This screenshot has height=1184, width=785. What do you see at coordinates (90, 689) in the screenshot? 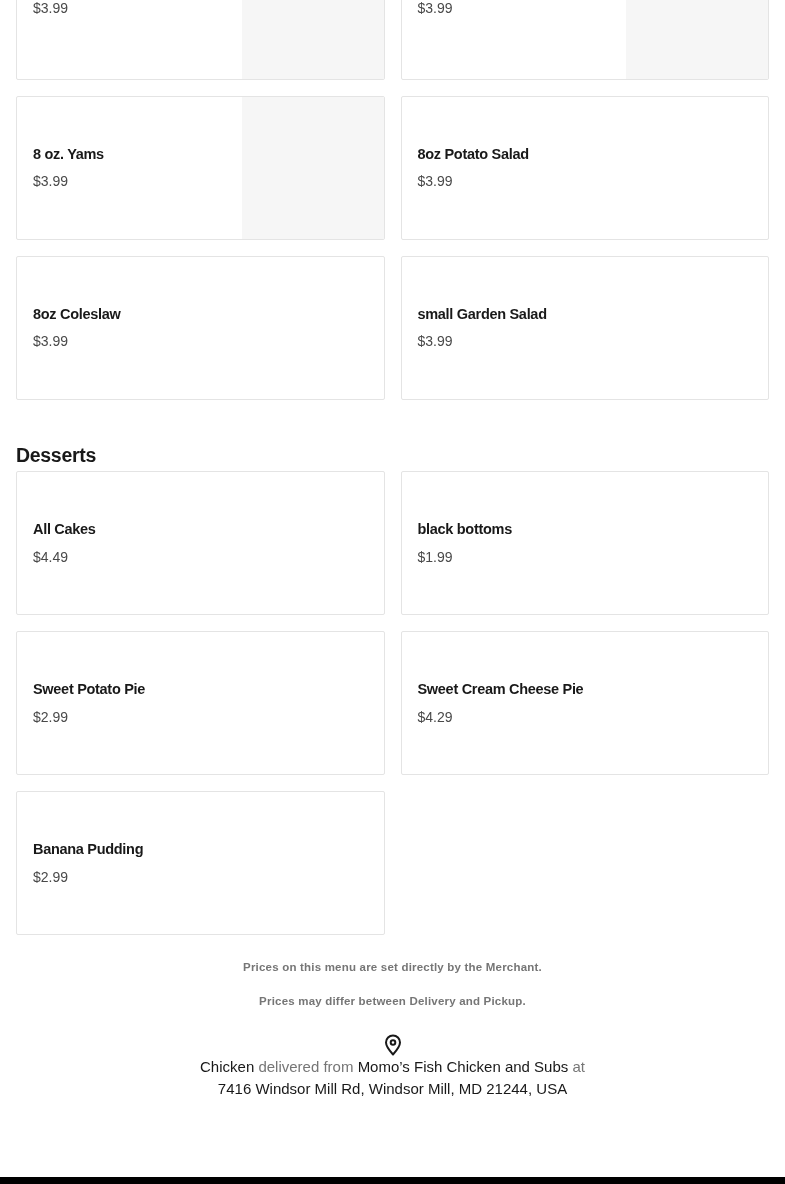
I see `item-name: Sweet Potato Pie` at bounding box center [90, 689].